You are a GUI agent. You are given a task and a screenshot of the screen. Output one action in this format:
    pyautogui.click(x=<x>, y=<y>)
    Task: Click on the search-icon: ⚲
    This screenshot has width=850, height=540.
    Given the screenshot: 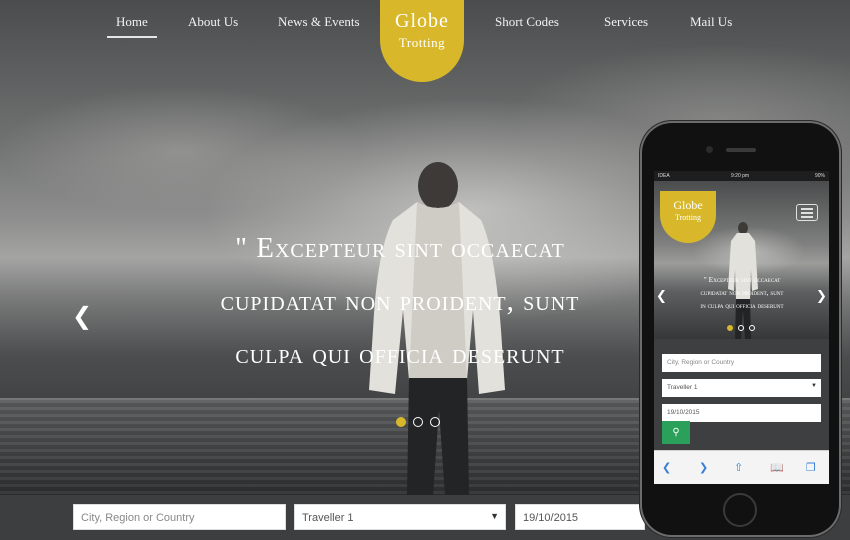 What is the action you would take?
    pyautogui.click(x=676, y=432)
    